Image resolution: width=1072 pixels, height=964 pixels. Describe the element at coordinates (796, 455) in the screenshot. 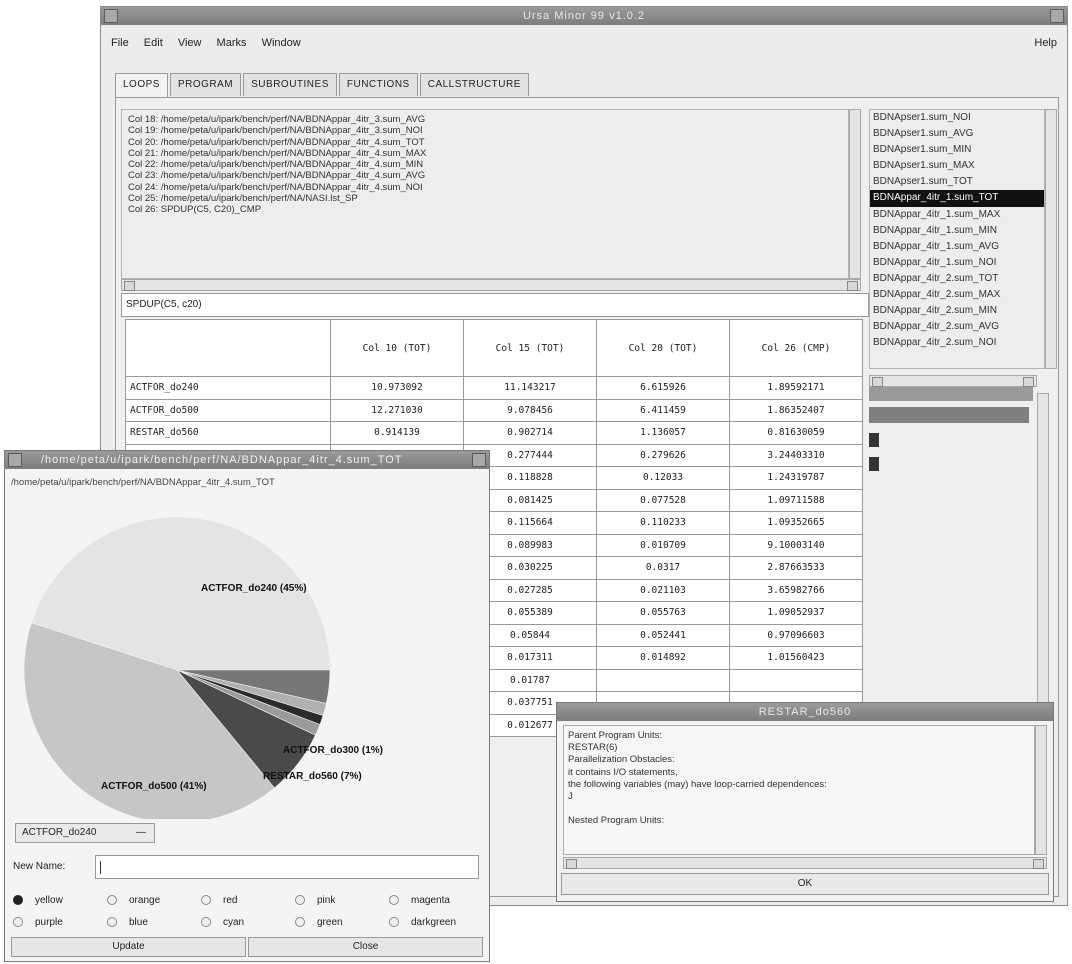

I see `value-cell: 3.24403310` at that location.